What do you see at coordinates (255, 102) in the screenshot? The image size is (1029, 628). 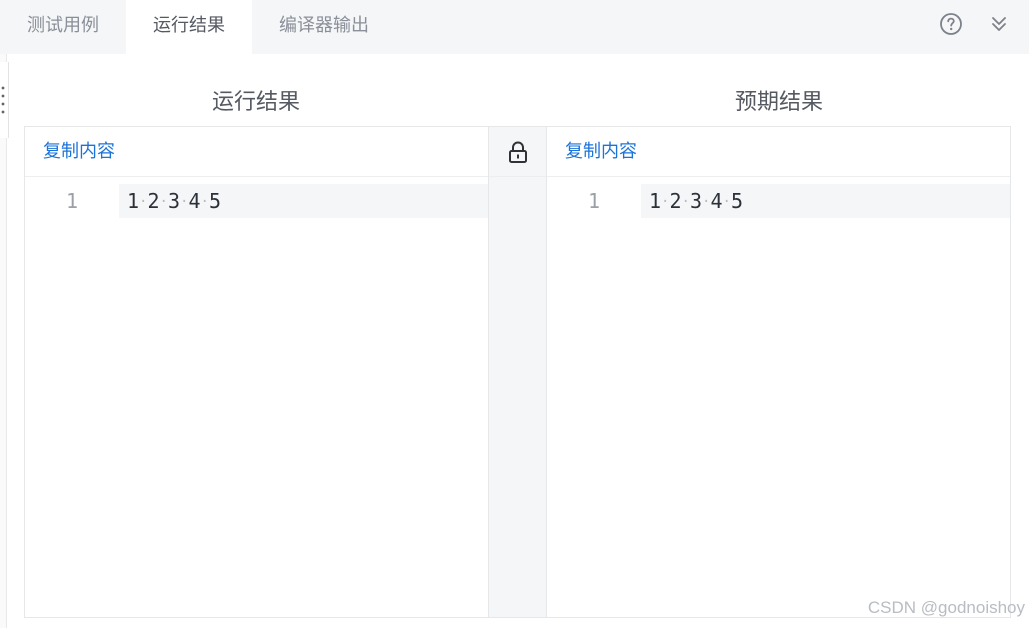 I see `result-pane-title: 运行结果` at bounding box center [255, 102].